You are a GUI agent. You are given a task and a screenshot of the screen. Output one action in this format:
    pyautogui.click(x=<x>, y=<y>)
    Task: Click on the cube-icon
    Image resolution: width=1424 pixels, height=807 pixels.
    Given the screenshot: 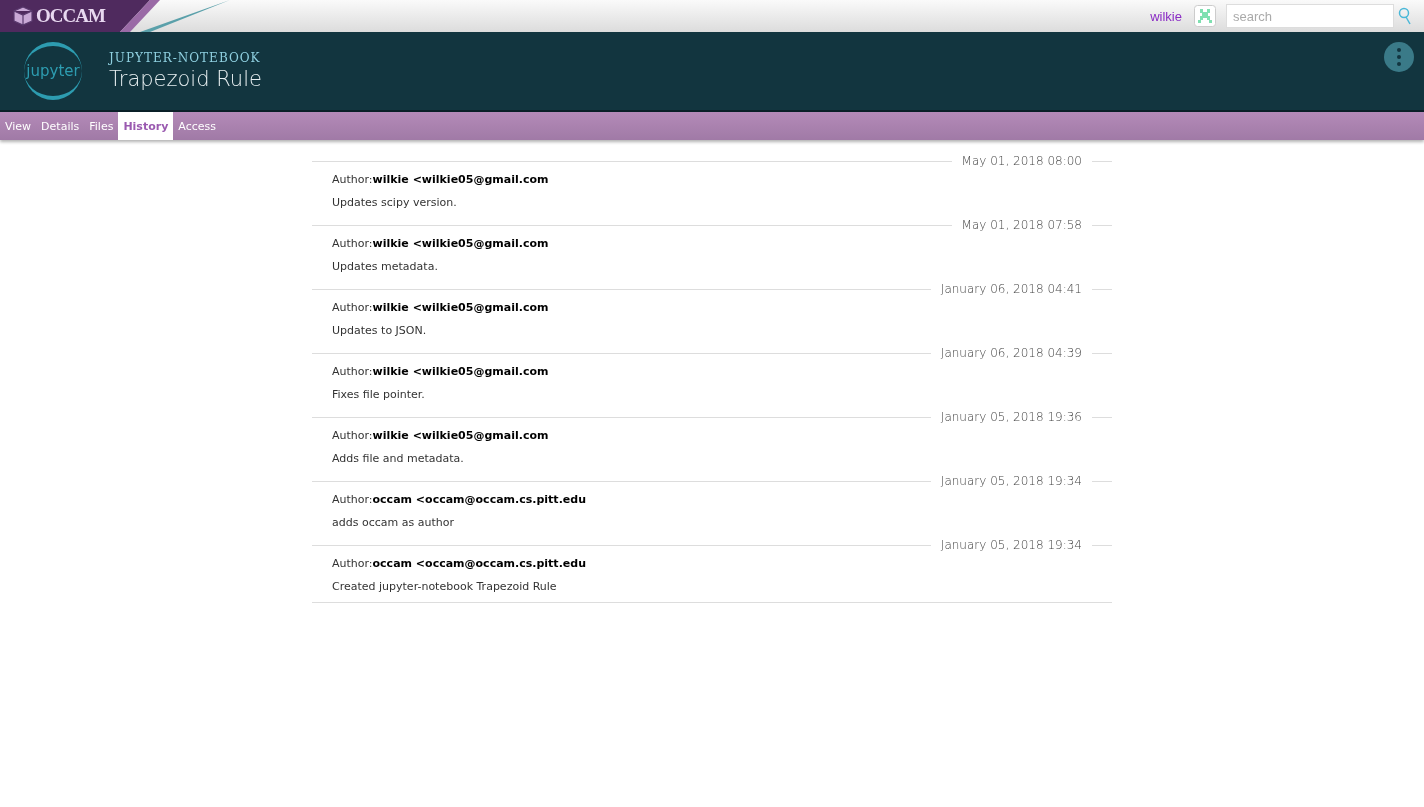 What is the action you would take?
    pyautogui.click(x=23, y=16)
    